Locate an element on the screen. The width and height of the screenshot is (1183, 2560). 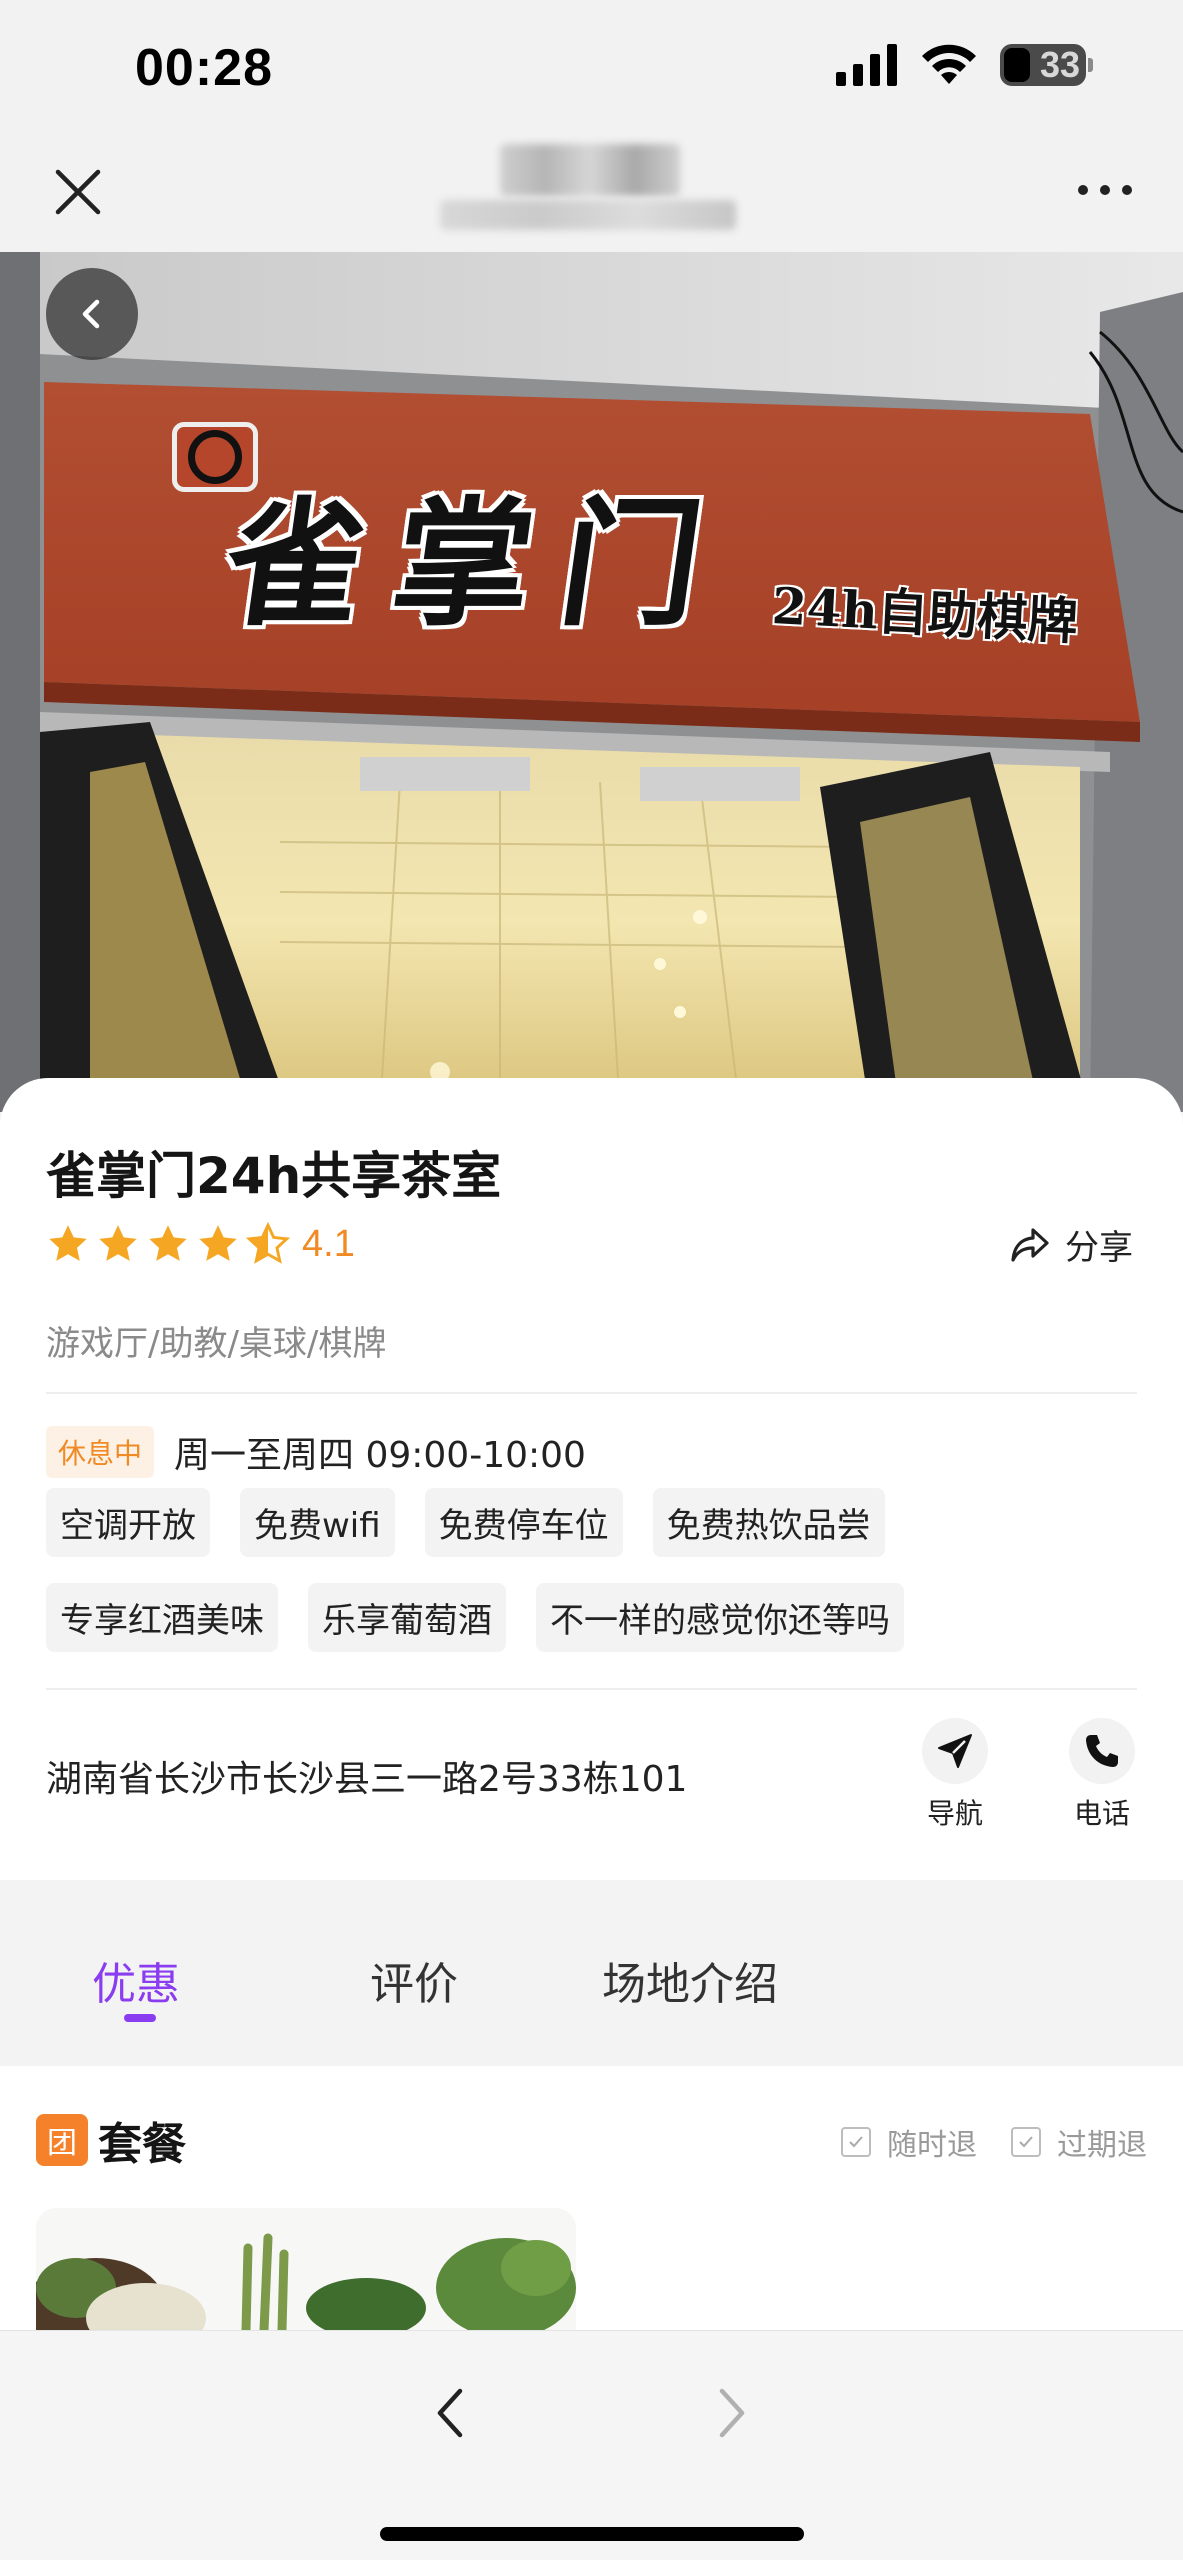
package-title: 套餐 is located at coordinates (142, 2144).